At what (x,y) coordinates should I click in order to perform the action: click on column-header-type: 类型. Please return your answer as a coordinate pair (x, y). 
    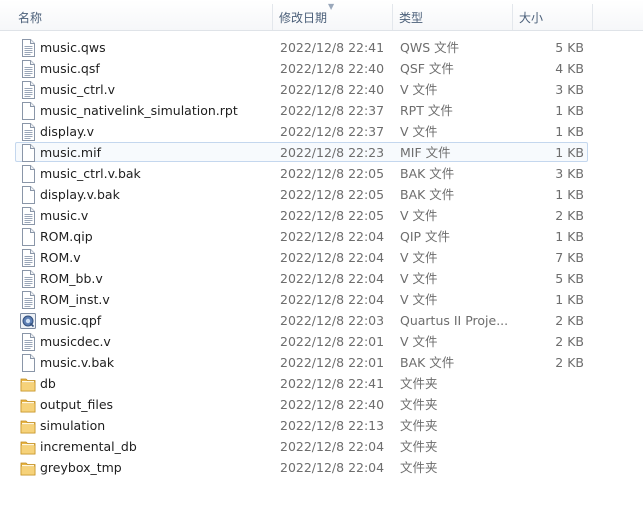
    Looking at the image, I should click on (452, 15).